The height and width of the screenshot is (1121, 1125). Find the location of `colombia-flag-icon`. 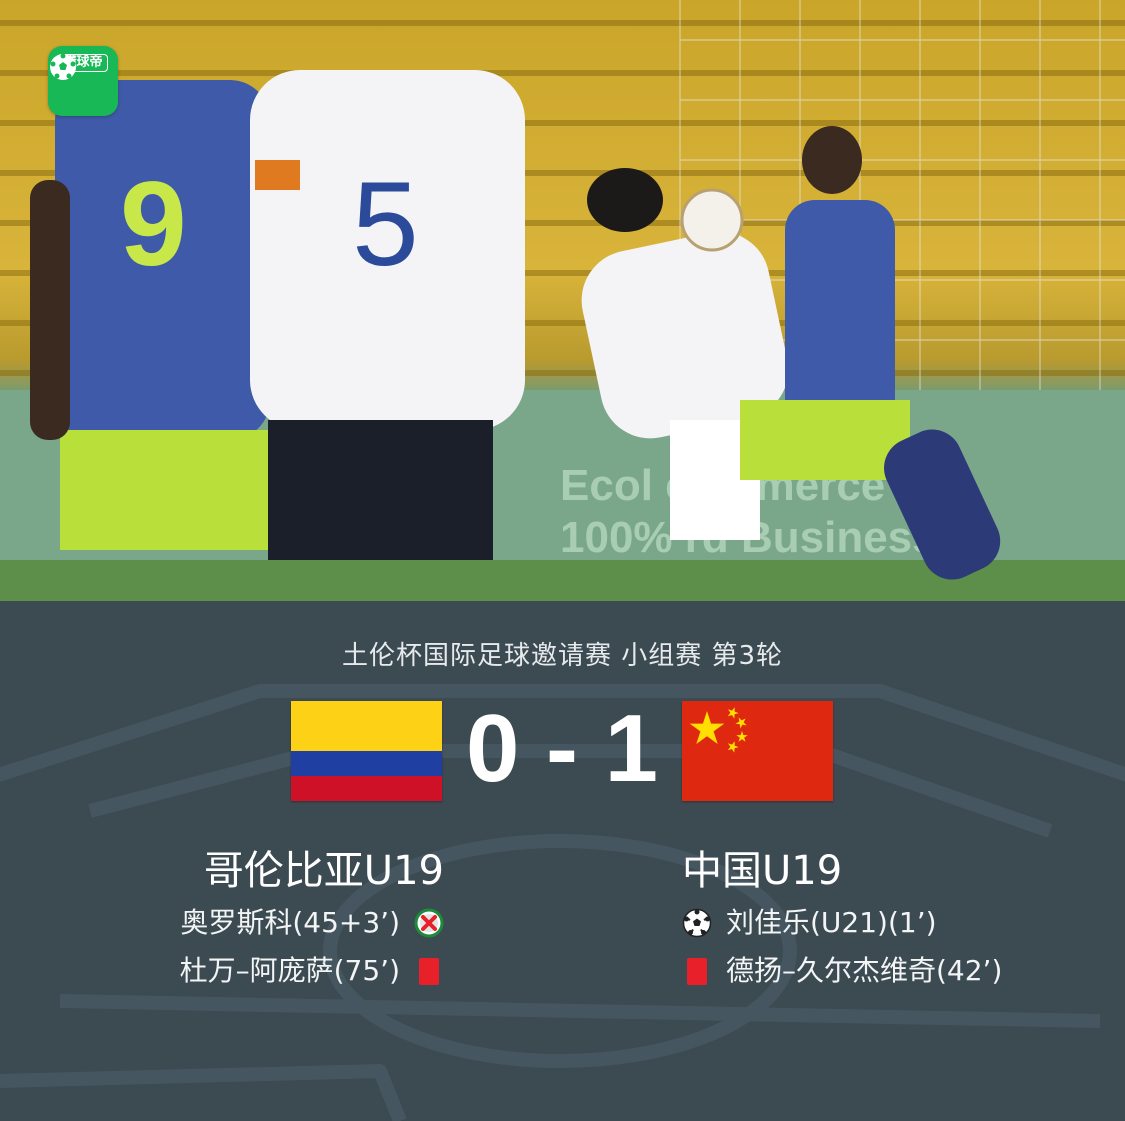

colombia-flag-icon is located at coordinates (366, 751).